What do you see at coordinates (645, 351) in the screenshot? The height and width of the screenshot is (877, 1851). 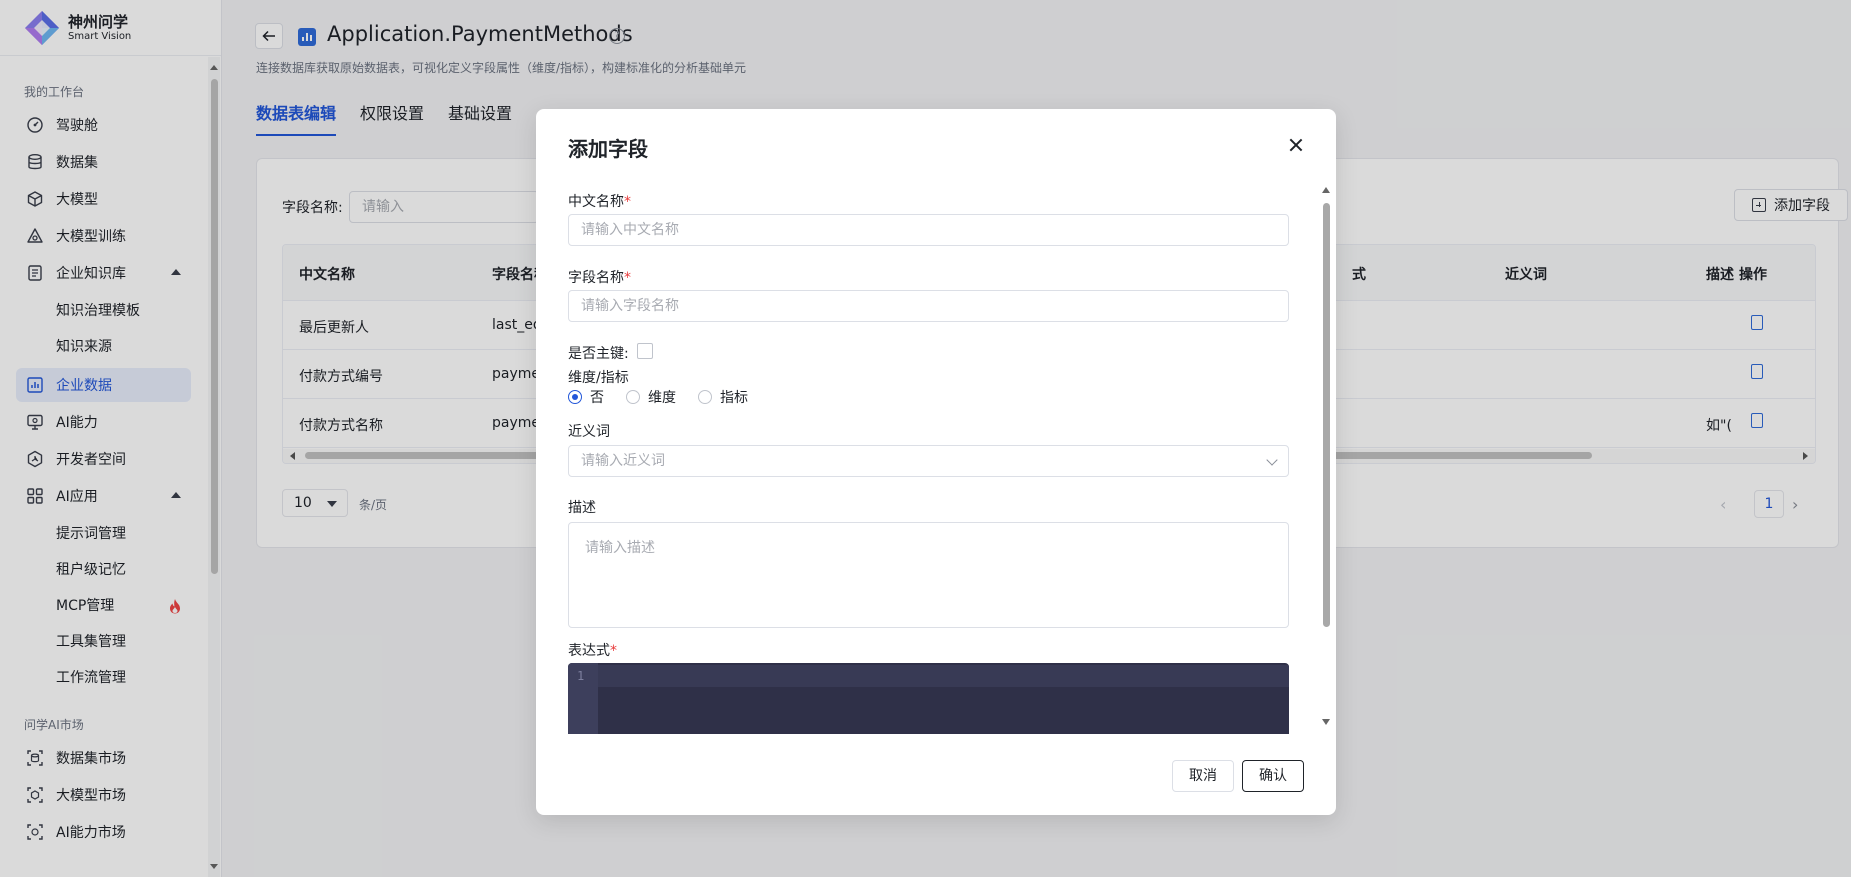 I see `primary-key-checkbox` at bounding box center [645, 351].